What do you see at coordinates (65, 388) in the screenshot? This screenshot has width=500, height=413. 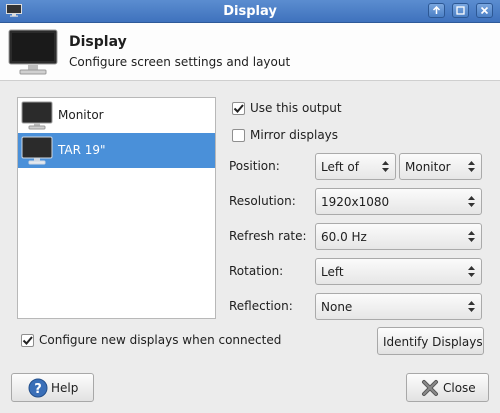 I see `help-label: Help` at bounding box center [65, 388].